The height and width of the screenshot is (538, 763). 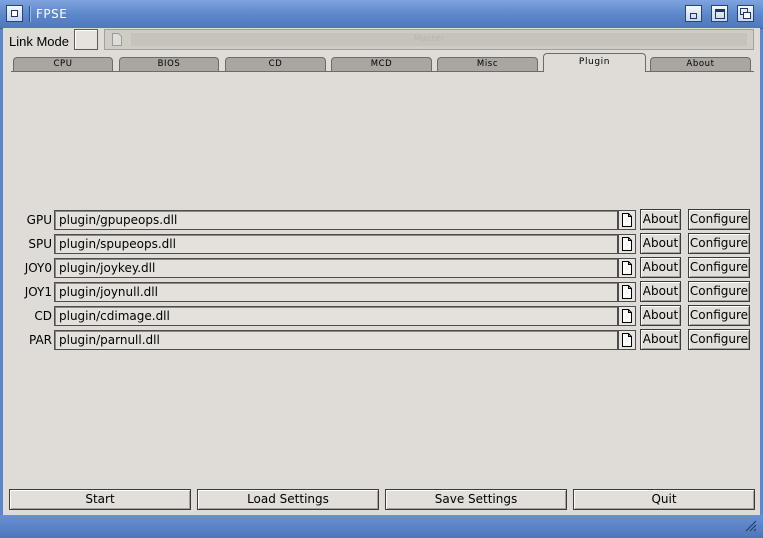 What do you see at coordinates (39, 220) in the screenshot?
I see `plugin-label: GPU` at bounding box center [39, 220].